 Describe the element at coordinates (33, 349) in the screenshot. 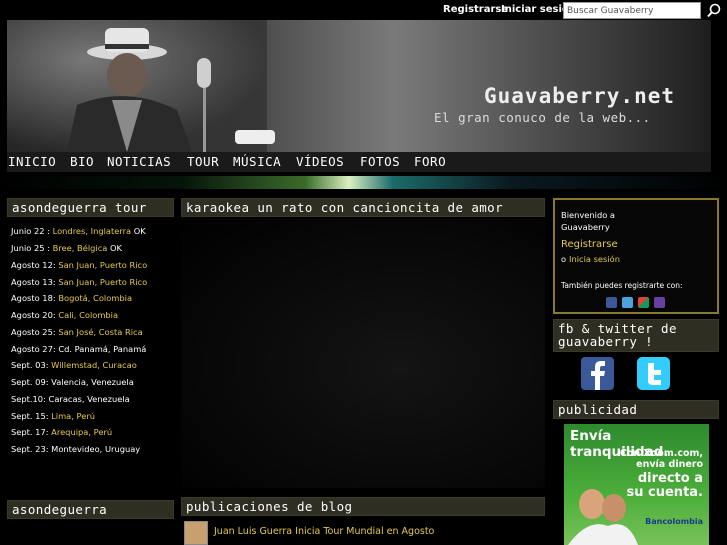

I see `tour-date: Agosto 27:` at that location.